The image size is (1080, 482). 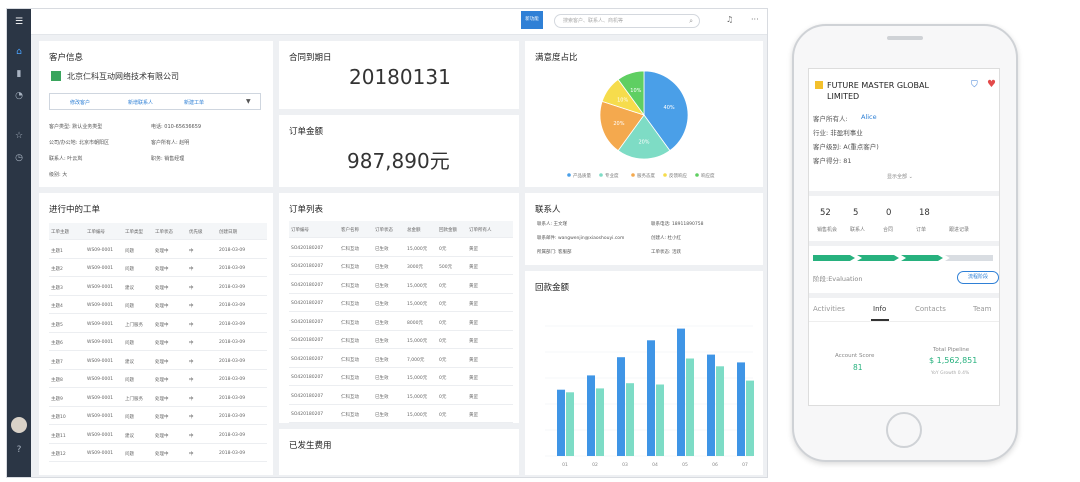 I want to click on bell-icon: ♫, so click(x=729, y=19).